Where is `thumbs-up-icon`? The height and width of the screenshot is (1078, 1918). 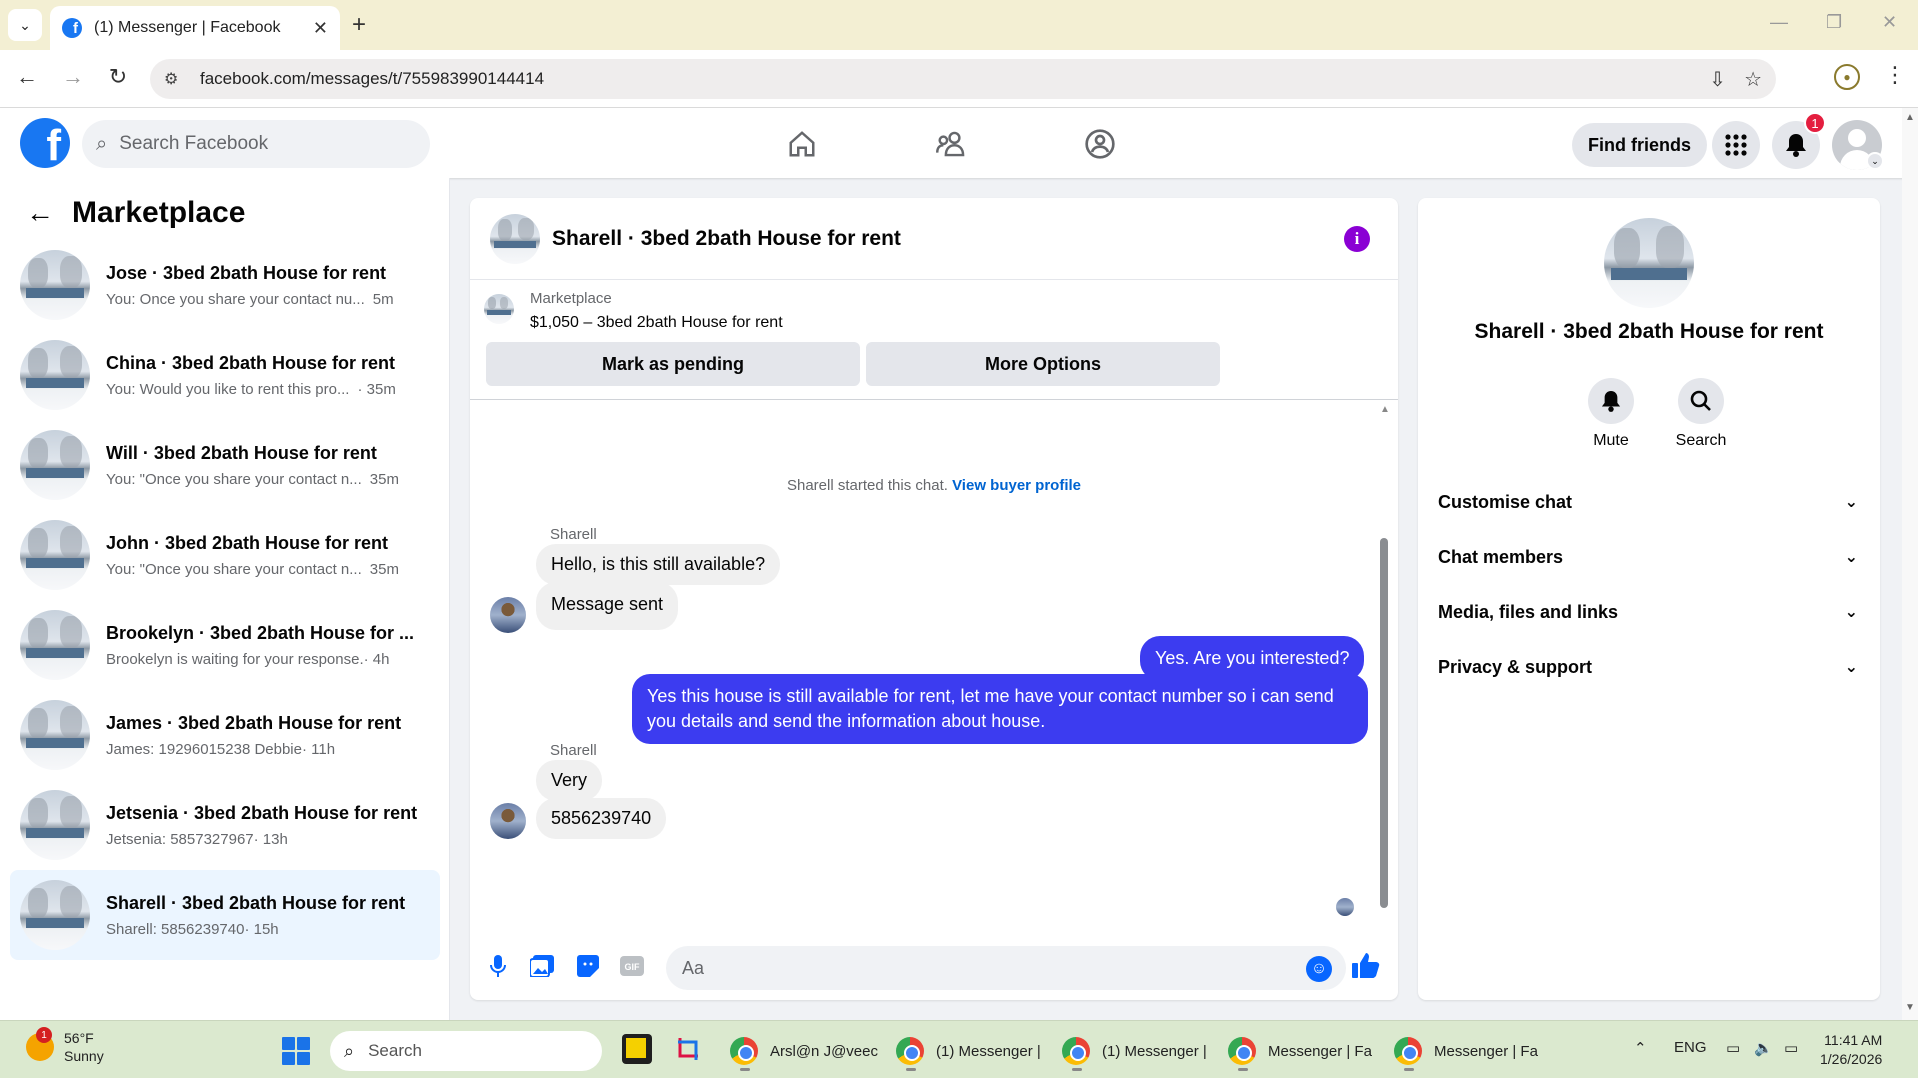 thumbs-up-icon is located at coordinates (1366, 968).